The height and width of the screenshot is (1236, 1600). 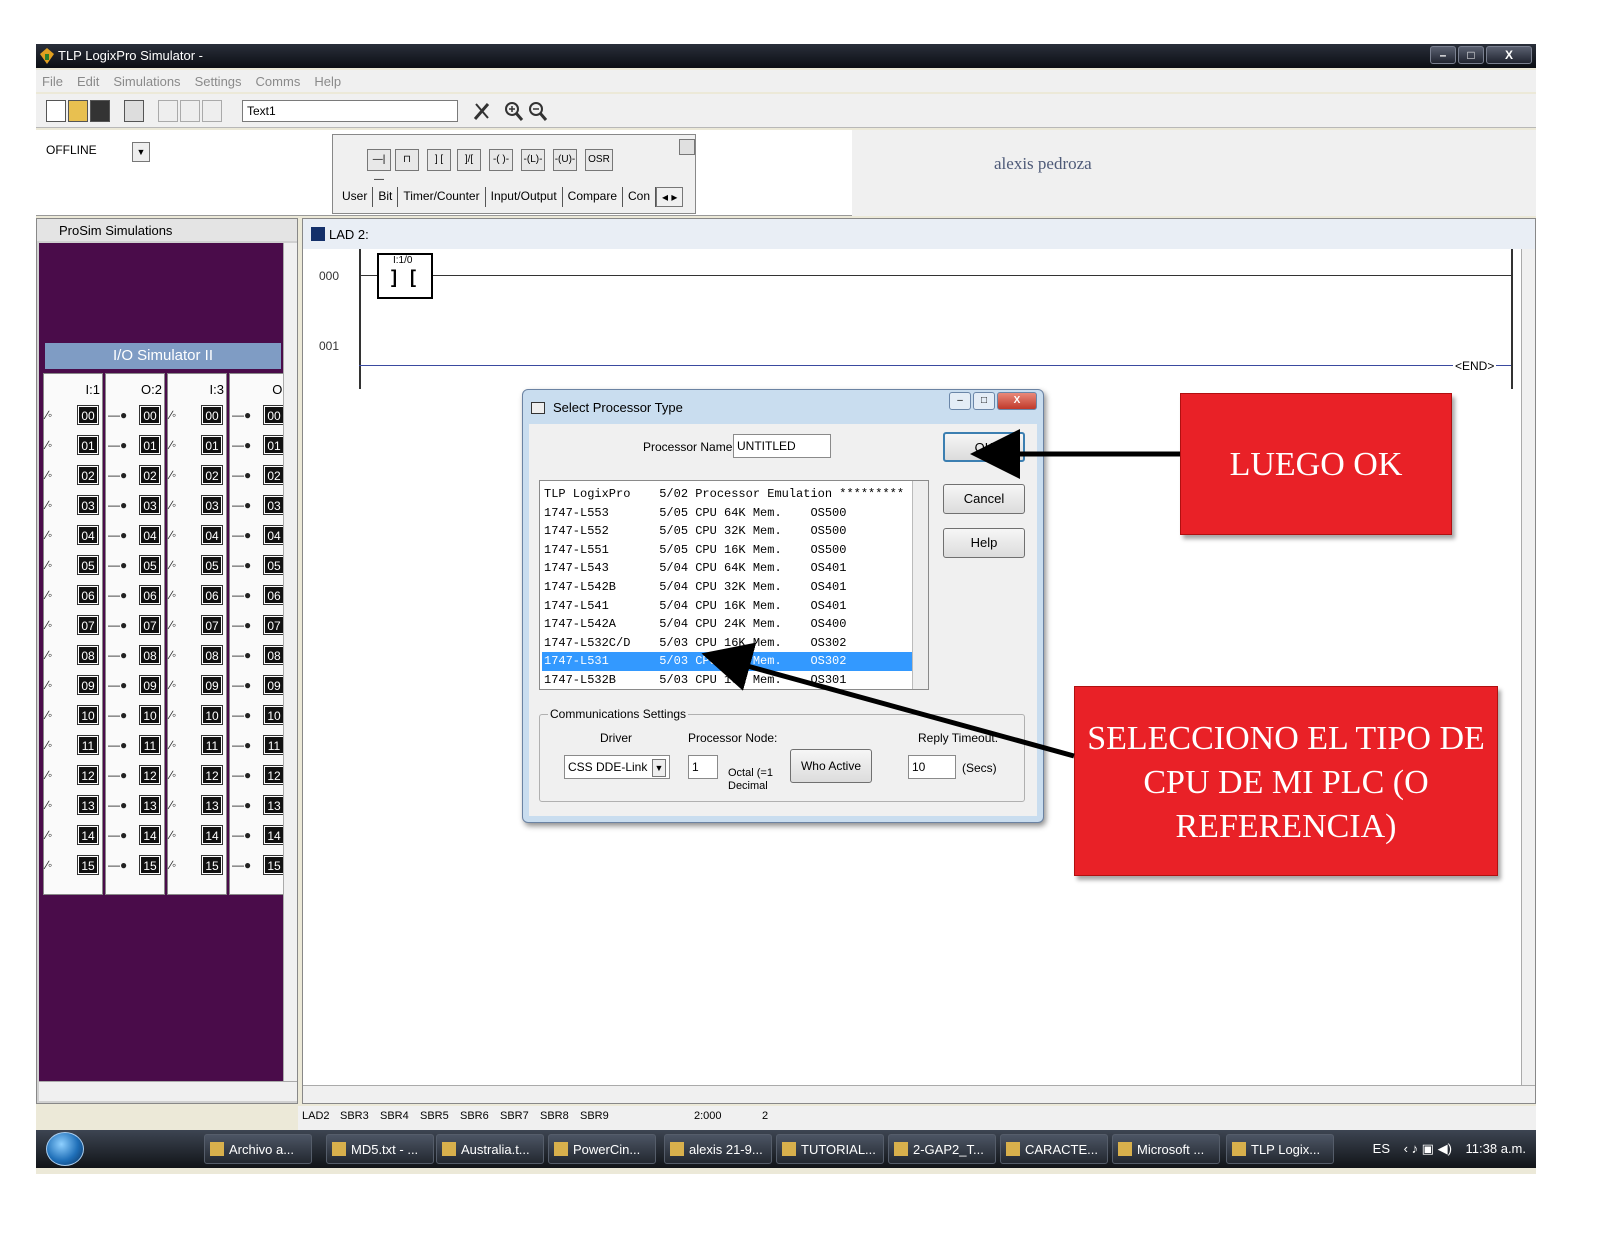 What do you see at coordinates (134, 111) in the screenshot?
I see `print-icon` at bounding box center [134, 111].